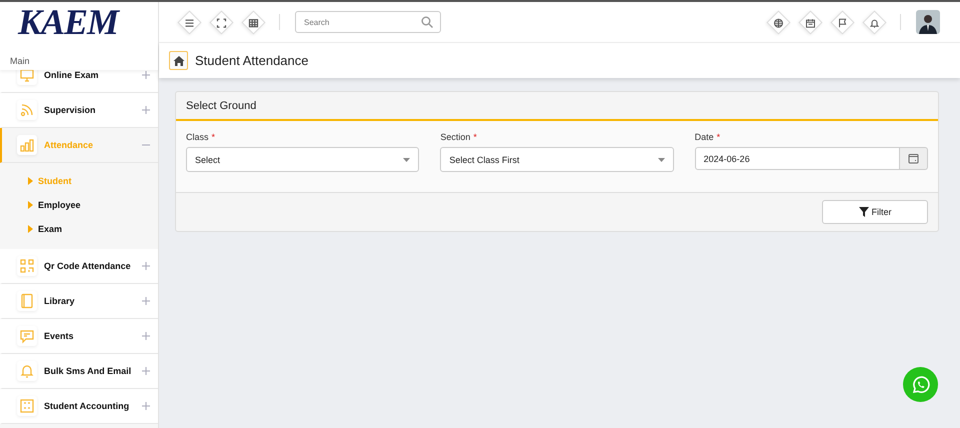  I want to click on field-label: Date *, so click(708, 137).